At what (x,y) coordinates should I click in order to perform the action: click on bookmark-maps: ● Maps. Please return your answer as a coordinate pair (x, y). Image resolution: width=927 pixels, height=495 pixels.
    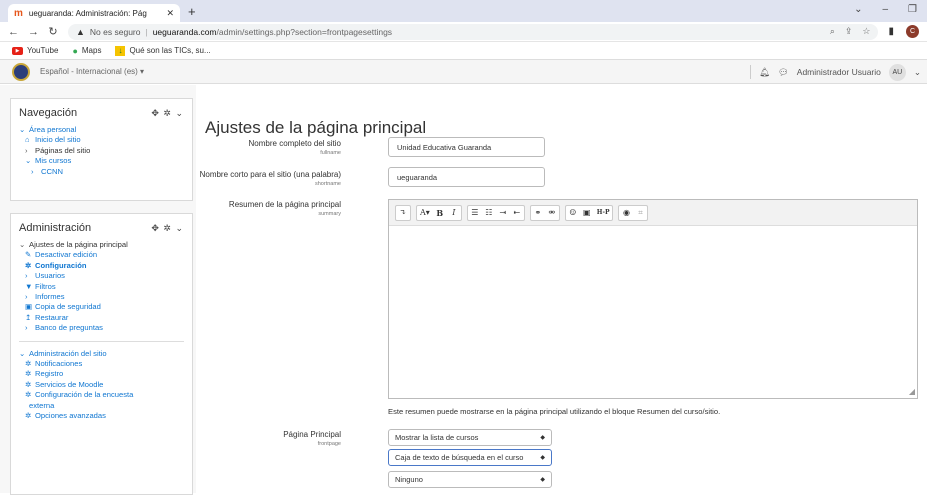
    Looking at the image, I should click on (86, 51).